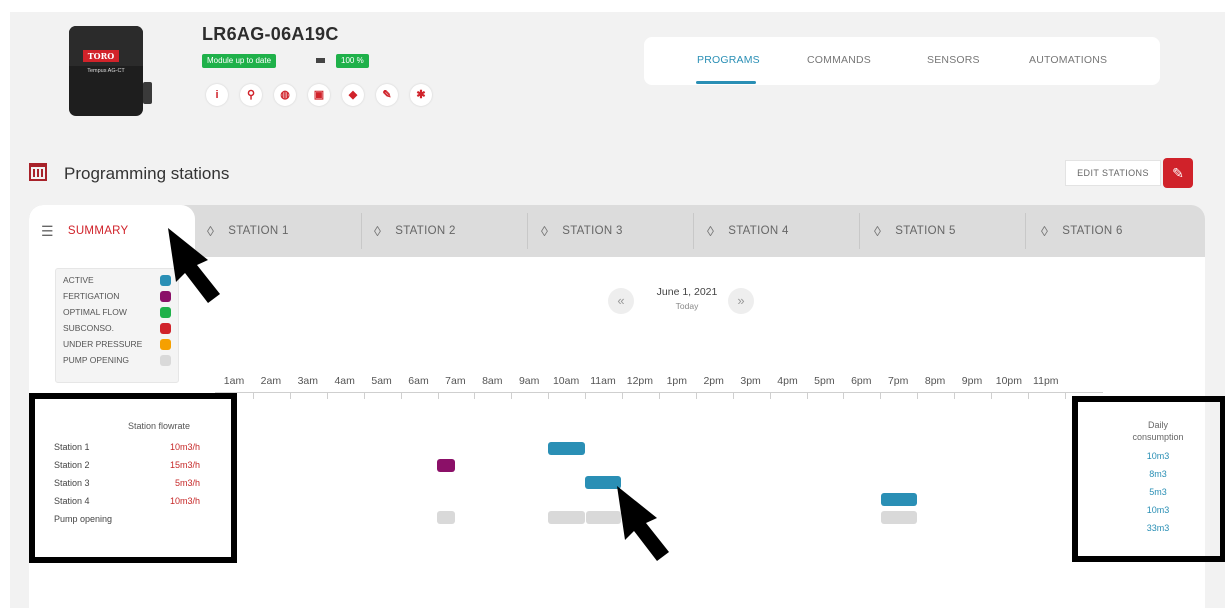 This screenshot has height=608, width=1225. What do you see at coordinates (344, 381) in the screenshot?
I see `hour-label: 4am` at bounding box center [344, 381].